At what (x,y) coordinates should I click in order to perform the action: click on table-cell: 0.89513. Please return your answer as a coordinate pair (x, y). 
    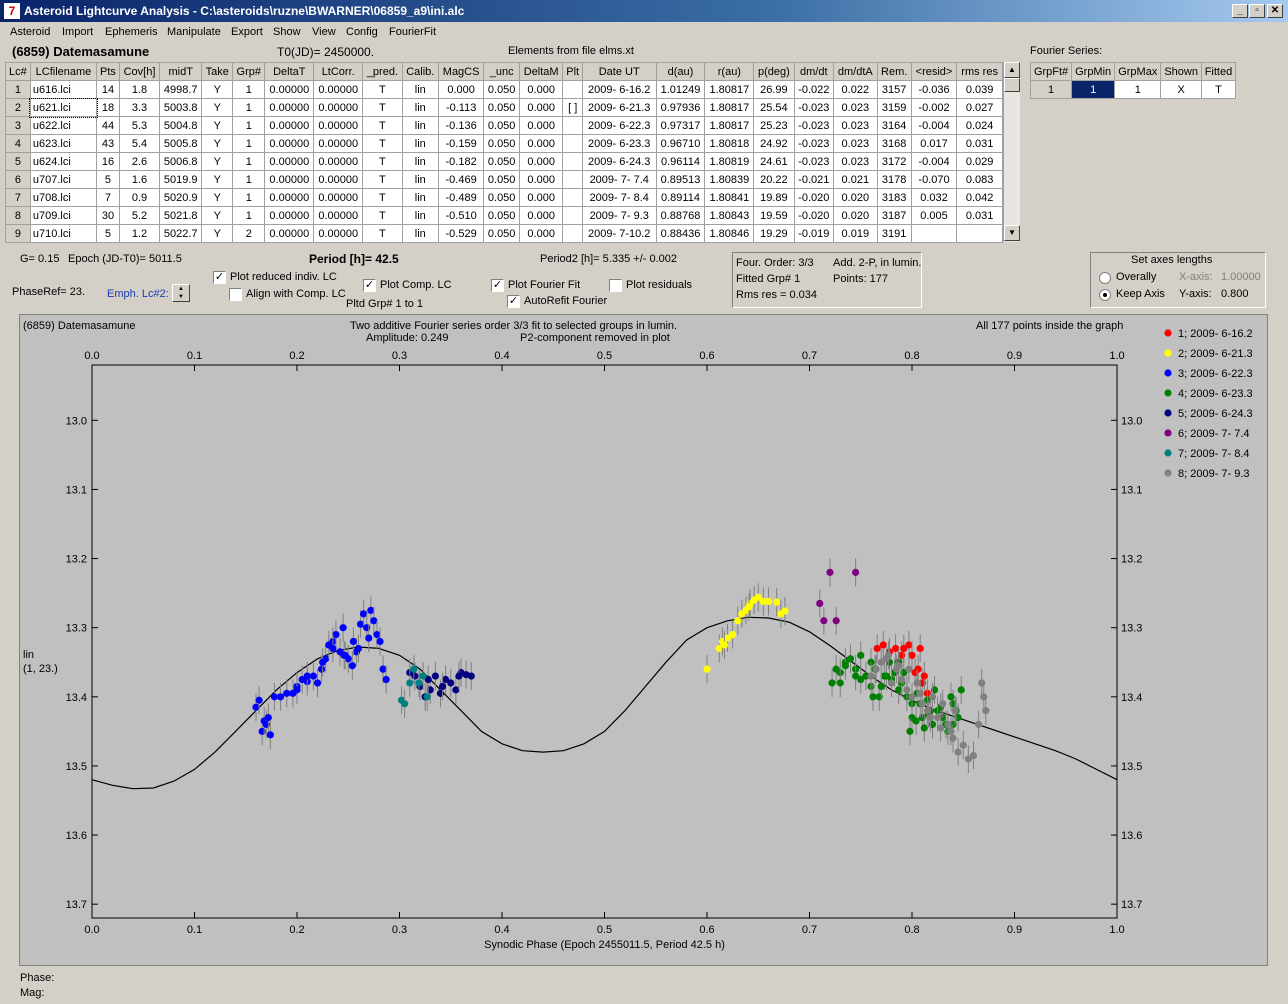
    Looking at the image, I should click on (680, 179).